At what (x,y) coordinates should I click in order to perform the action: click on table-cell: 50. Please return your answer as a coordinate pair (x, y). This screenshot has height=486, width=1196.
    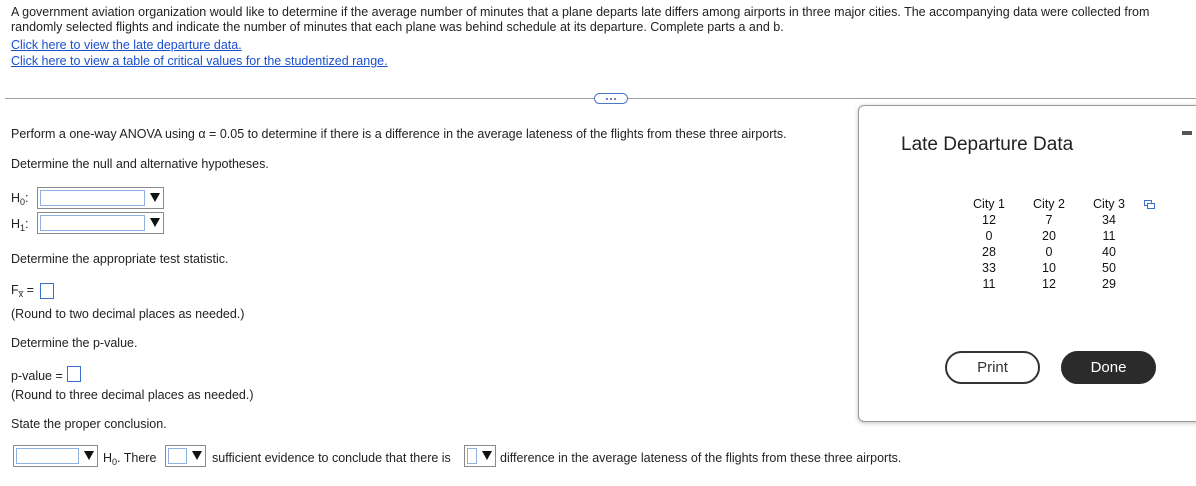
    Looking at the image, I should click on (1109, 268).